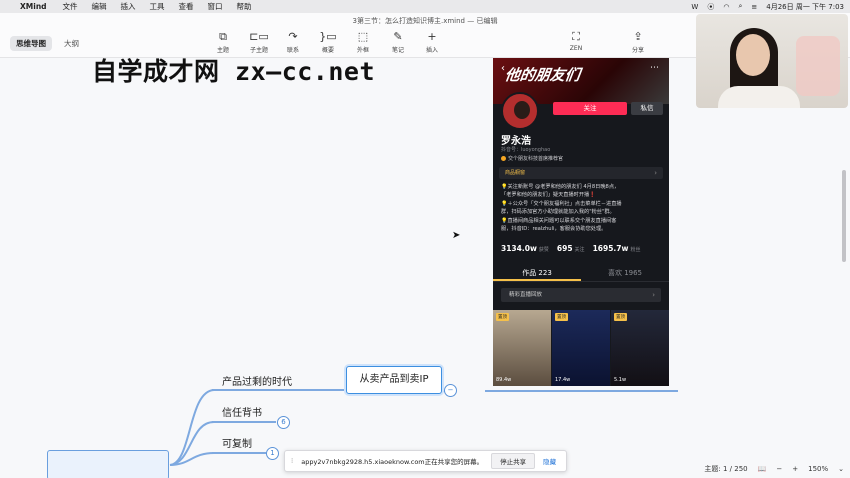 The image size is (850, 478). I want to click on wifi-icon: ◠, so click(726, 7).